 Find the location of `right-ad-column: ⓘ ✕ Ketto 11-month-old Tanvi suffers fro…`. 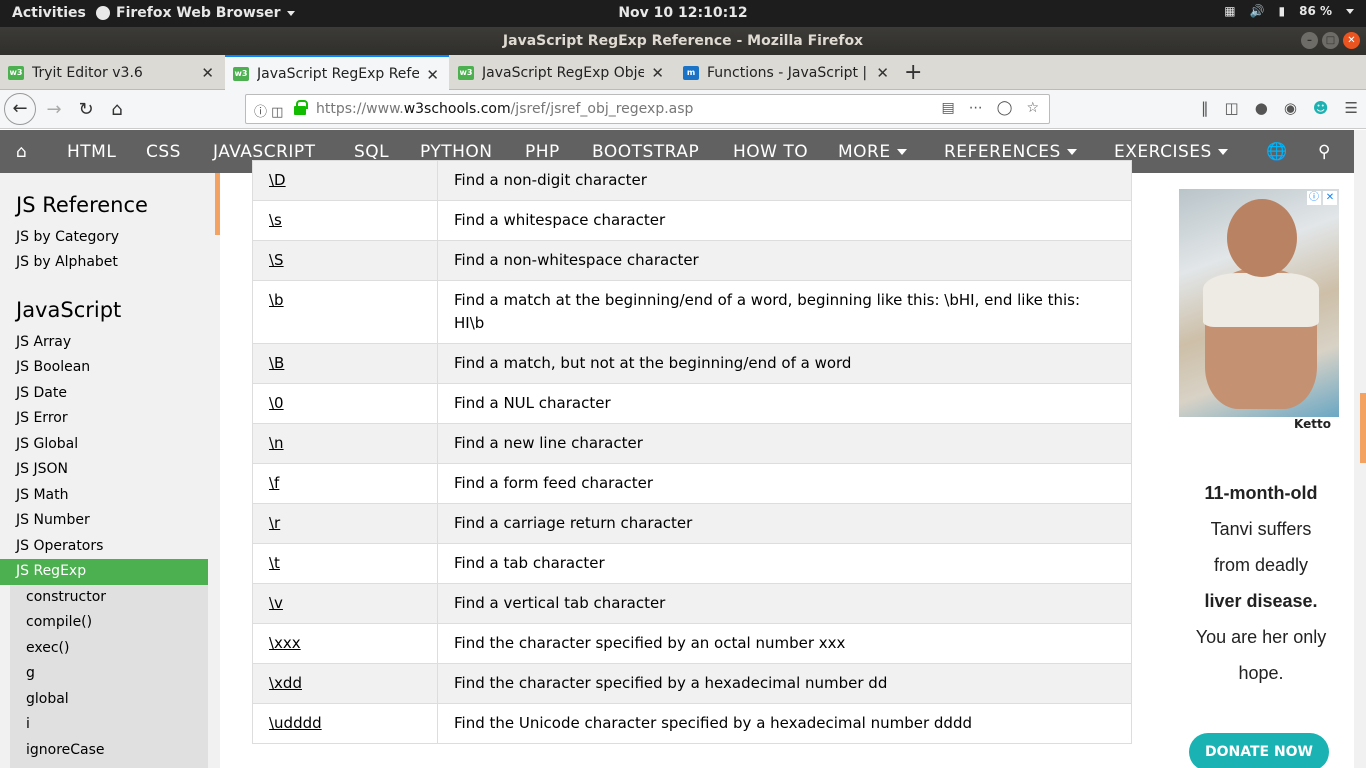

right-ad-column: ⓘ ✕ Ketto 11-month-old Tanvi suffers fro… is located at coordinates (1259, 470).